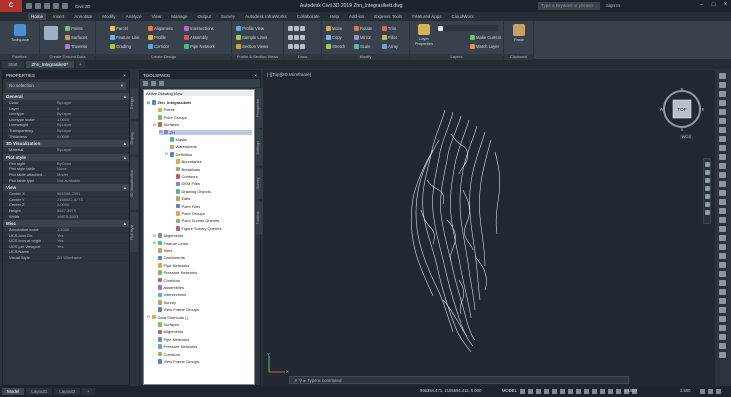  I want to click on property-row: Plot table type Not available, so click(66, 181).